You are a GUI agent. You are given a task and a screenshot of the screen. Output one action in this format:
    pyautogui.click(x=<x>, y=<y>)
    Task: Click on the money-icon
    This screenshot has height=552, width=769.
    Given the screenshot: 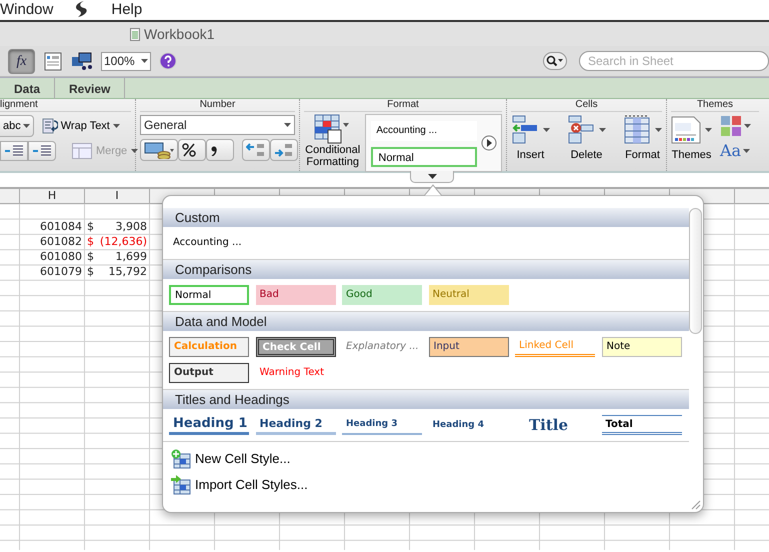 What is the action you would take?
    pyautogui.click(x=159, y=150)
    